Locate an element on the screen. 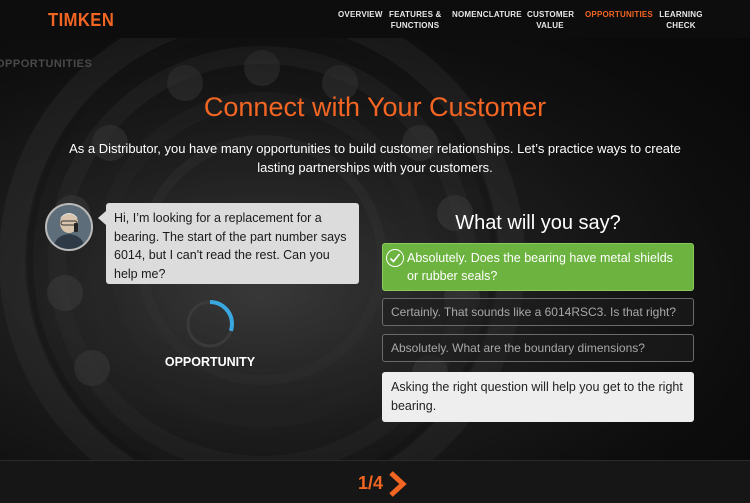  check-circle-icon is located at coordinates (395, 258).